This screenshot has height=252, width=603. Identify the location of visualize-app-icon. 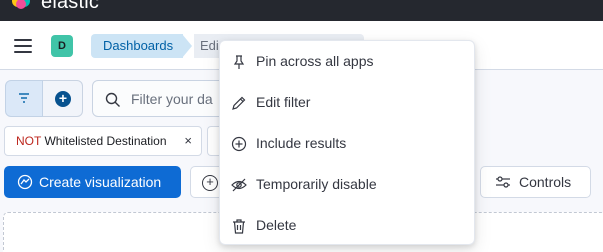
(25, 182).